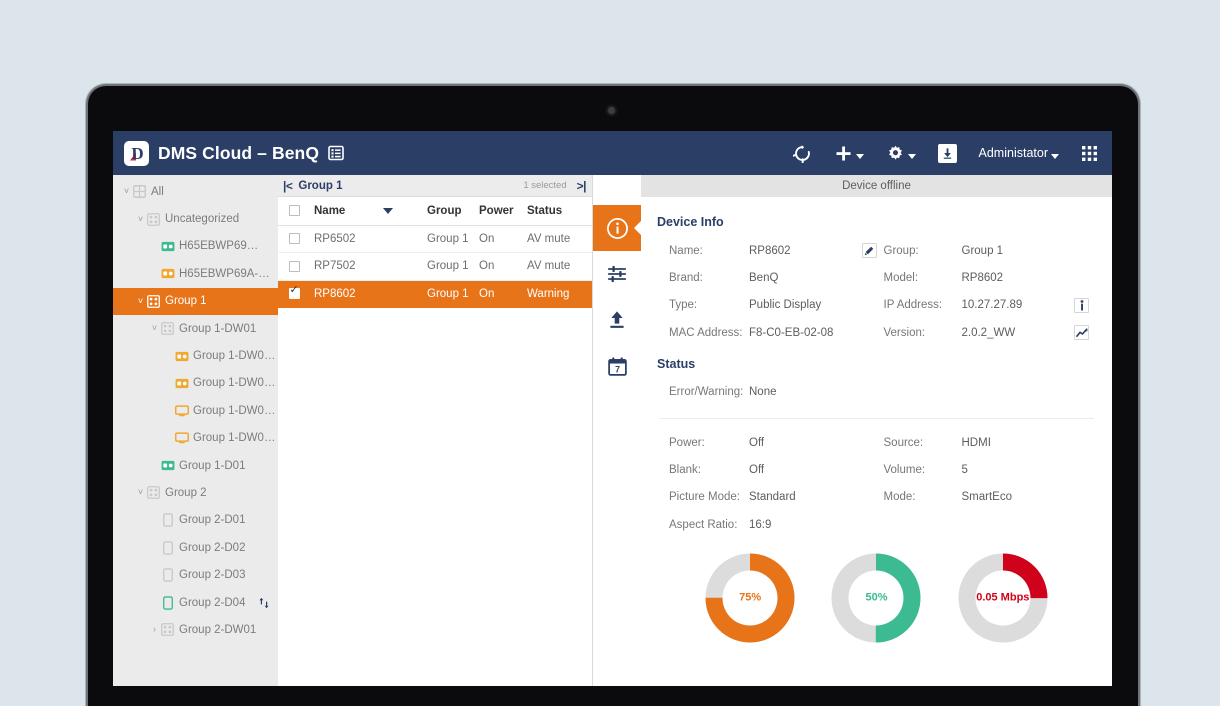  What do you see at coordinates (582, 186) in the screenshot?
I see `page-last-icon: >|` at bounding box center [582, 186].